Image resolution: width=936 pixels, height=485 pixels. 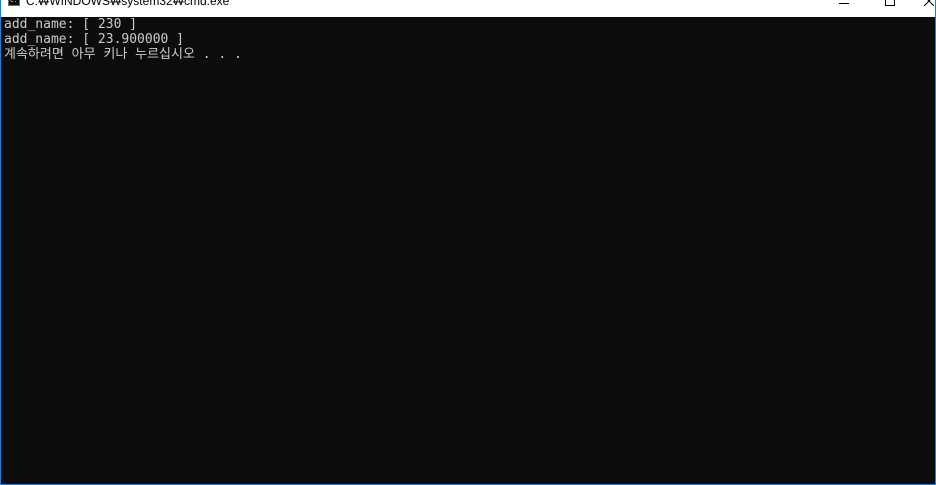 What do you see at coordinates (468, 8) in the screenshot?
I see `title-bar: C: C:₩WINDOWS₩system32₩cmd.exe` at bounding box center [468, 8].